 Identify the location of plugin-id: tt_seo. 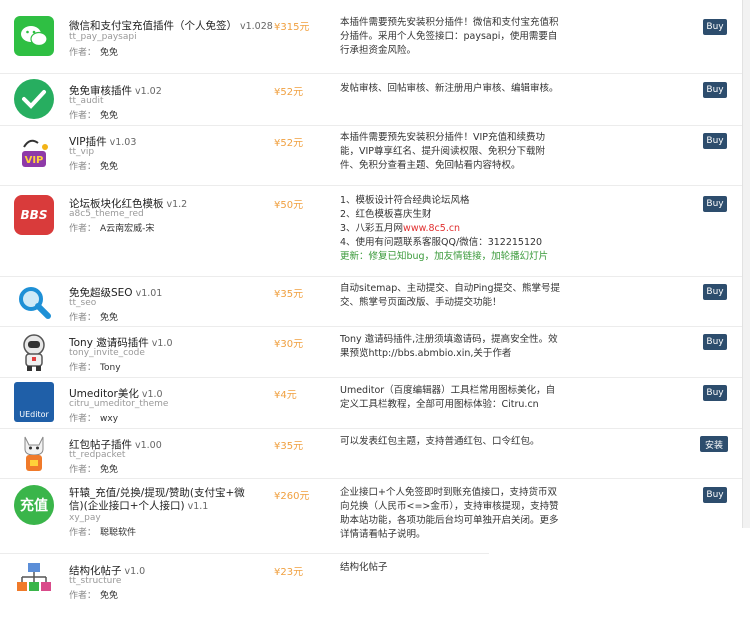
(83, 303).